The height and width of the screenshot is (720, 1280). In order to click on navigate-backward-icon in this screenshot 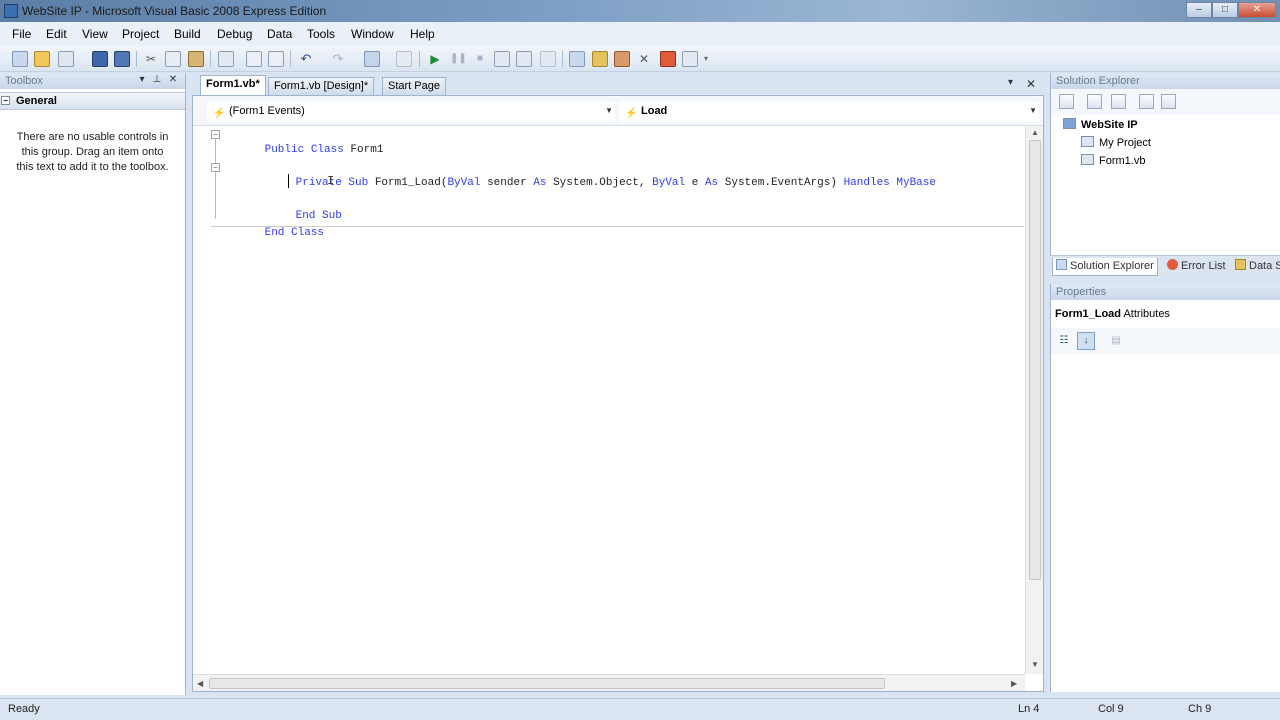, I will do `click(372, 59)`.